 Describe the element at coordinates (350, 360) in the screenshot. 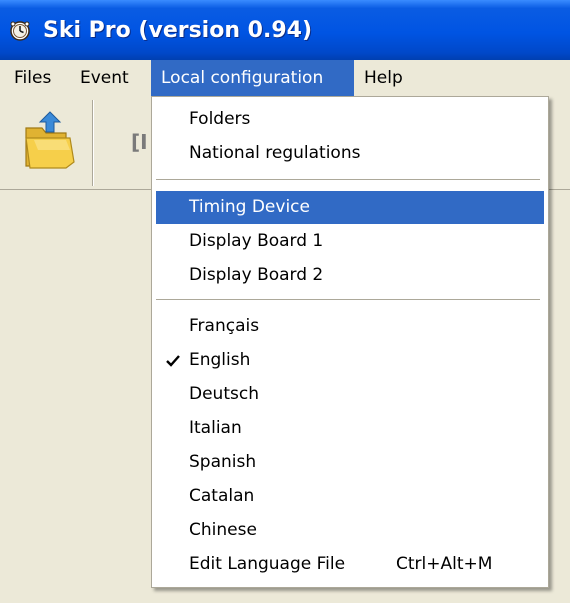

I see `menu-item-english: English` at that location.